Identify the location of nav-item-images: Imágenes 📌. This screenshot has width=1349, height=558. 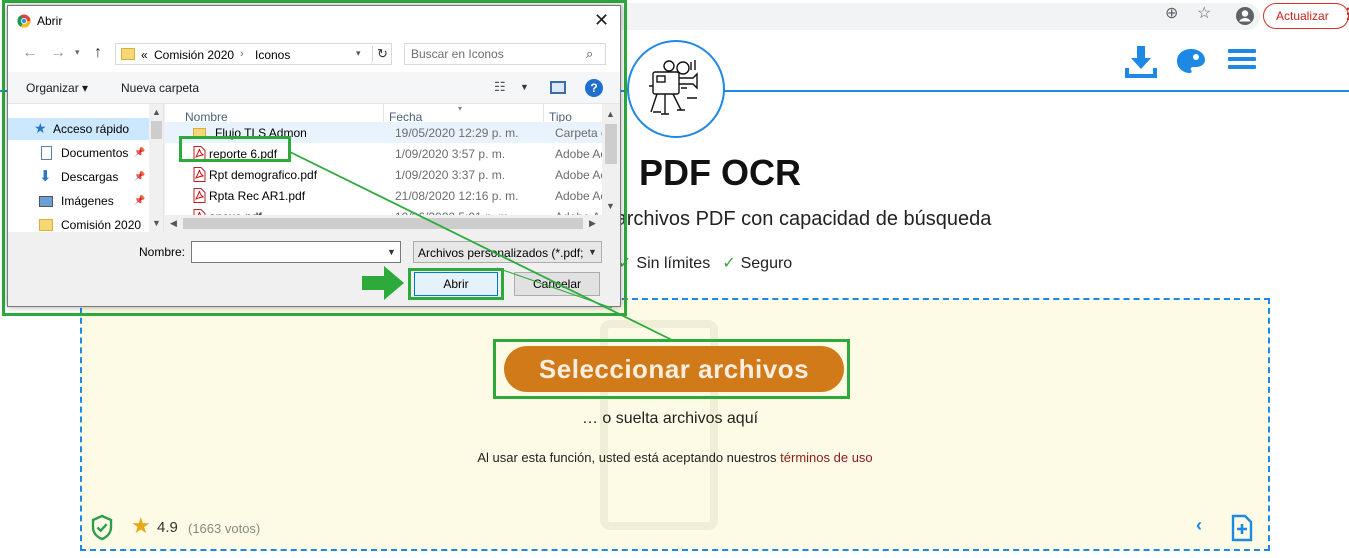
(78, 201).